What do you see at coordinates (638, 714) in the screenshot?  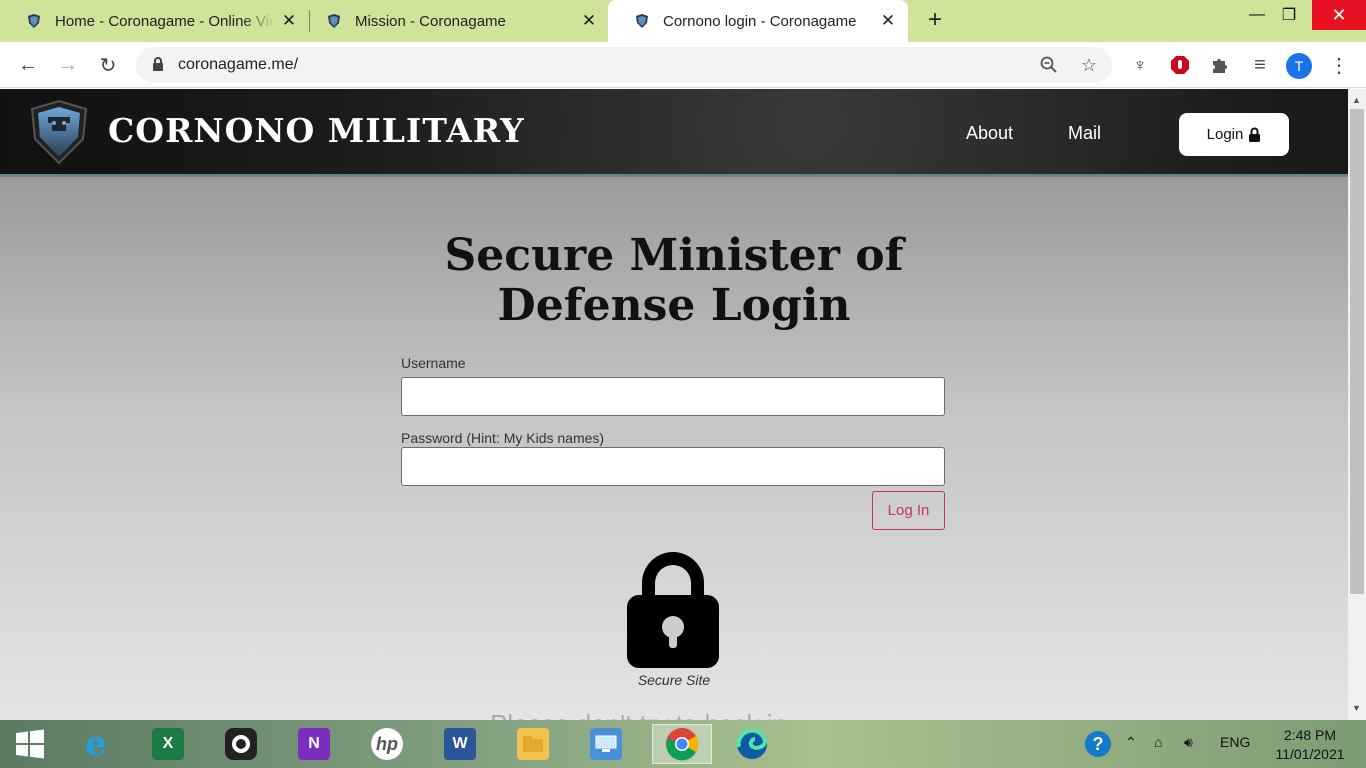 I see `partial-footer-text: Please don't try to hack in` at bounding box center [638, 714].